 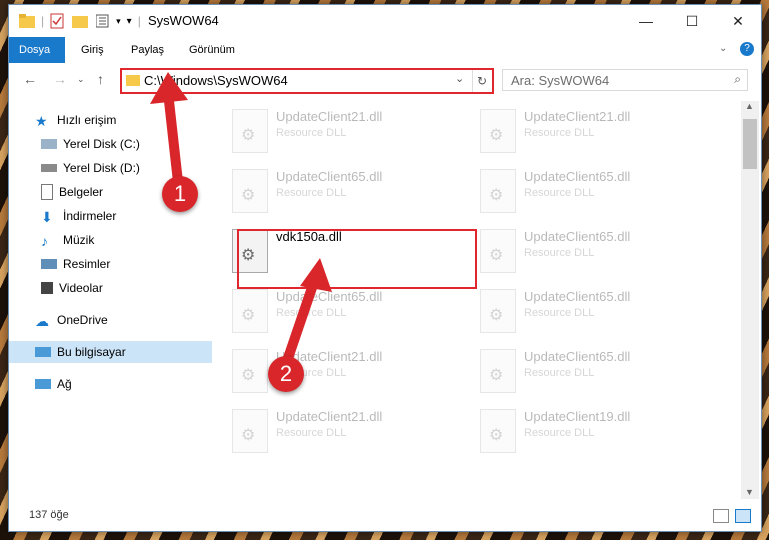 What do you see at coordinates (92, 50) in the screenshot?
I see `tab-home: Giriş` at bounding box center [92, 50].